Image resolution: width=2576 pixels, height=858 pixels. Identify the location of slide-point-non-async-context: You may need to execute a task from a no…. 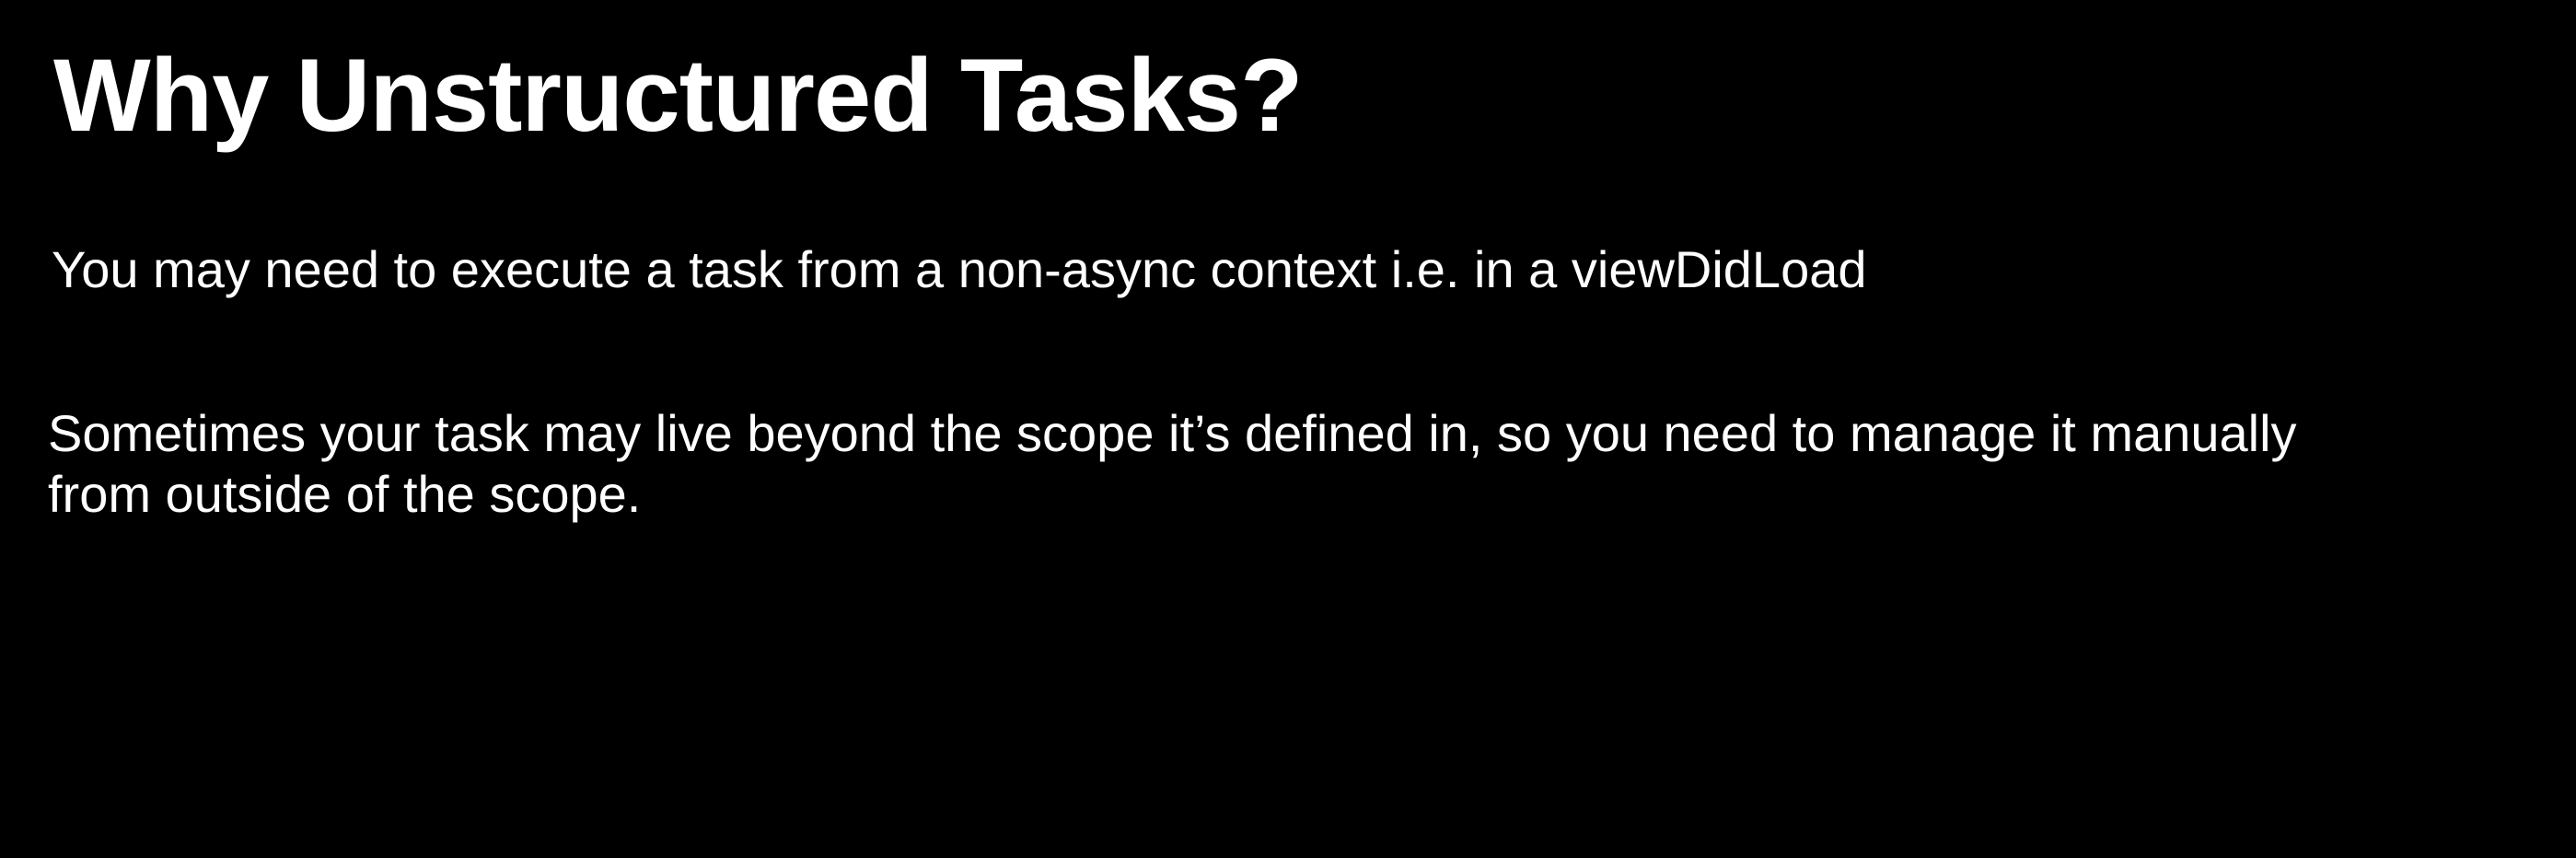
(959, 269).